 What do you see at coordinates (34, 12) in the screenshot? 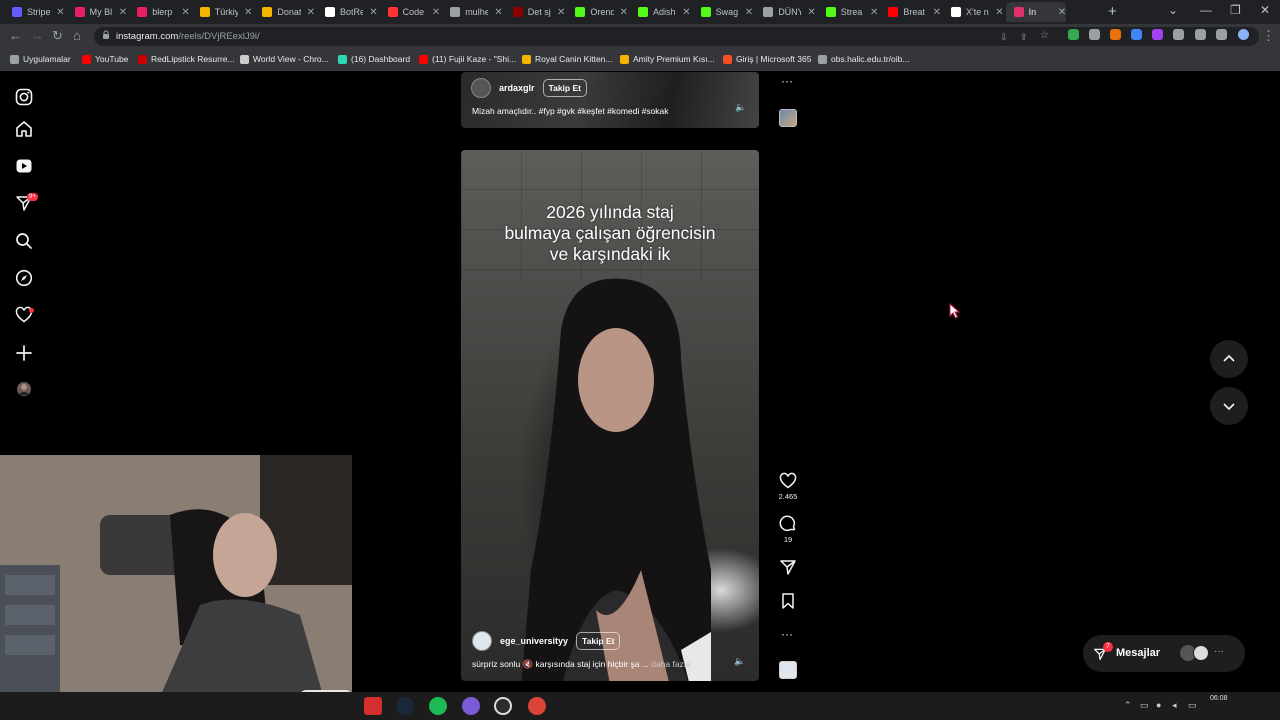
I see `browser-tab: Stripe ✕` at bounding box center [34, 12].